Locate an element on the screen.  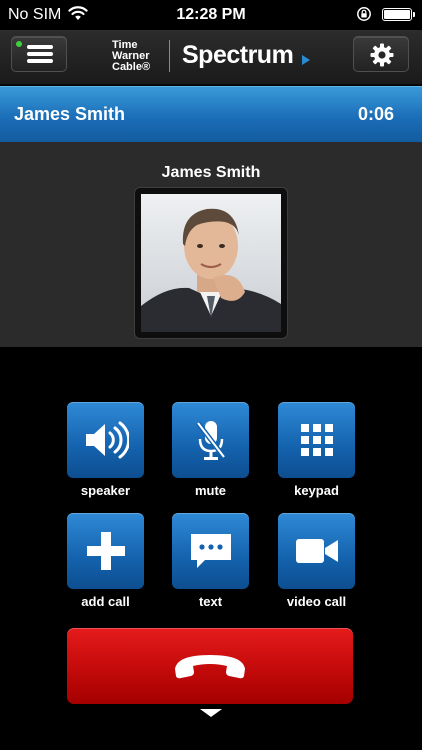
speaker-icon is located at coordinates (107, 440).